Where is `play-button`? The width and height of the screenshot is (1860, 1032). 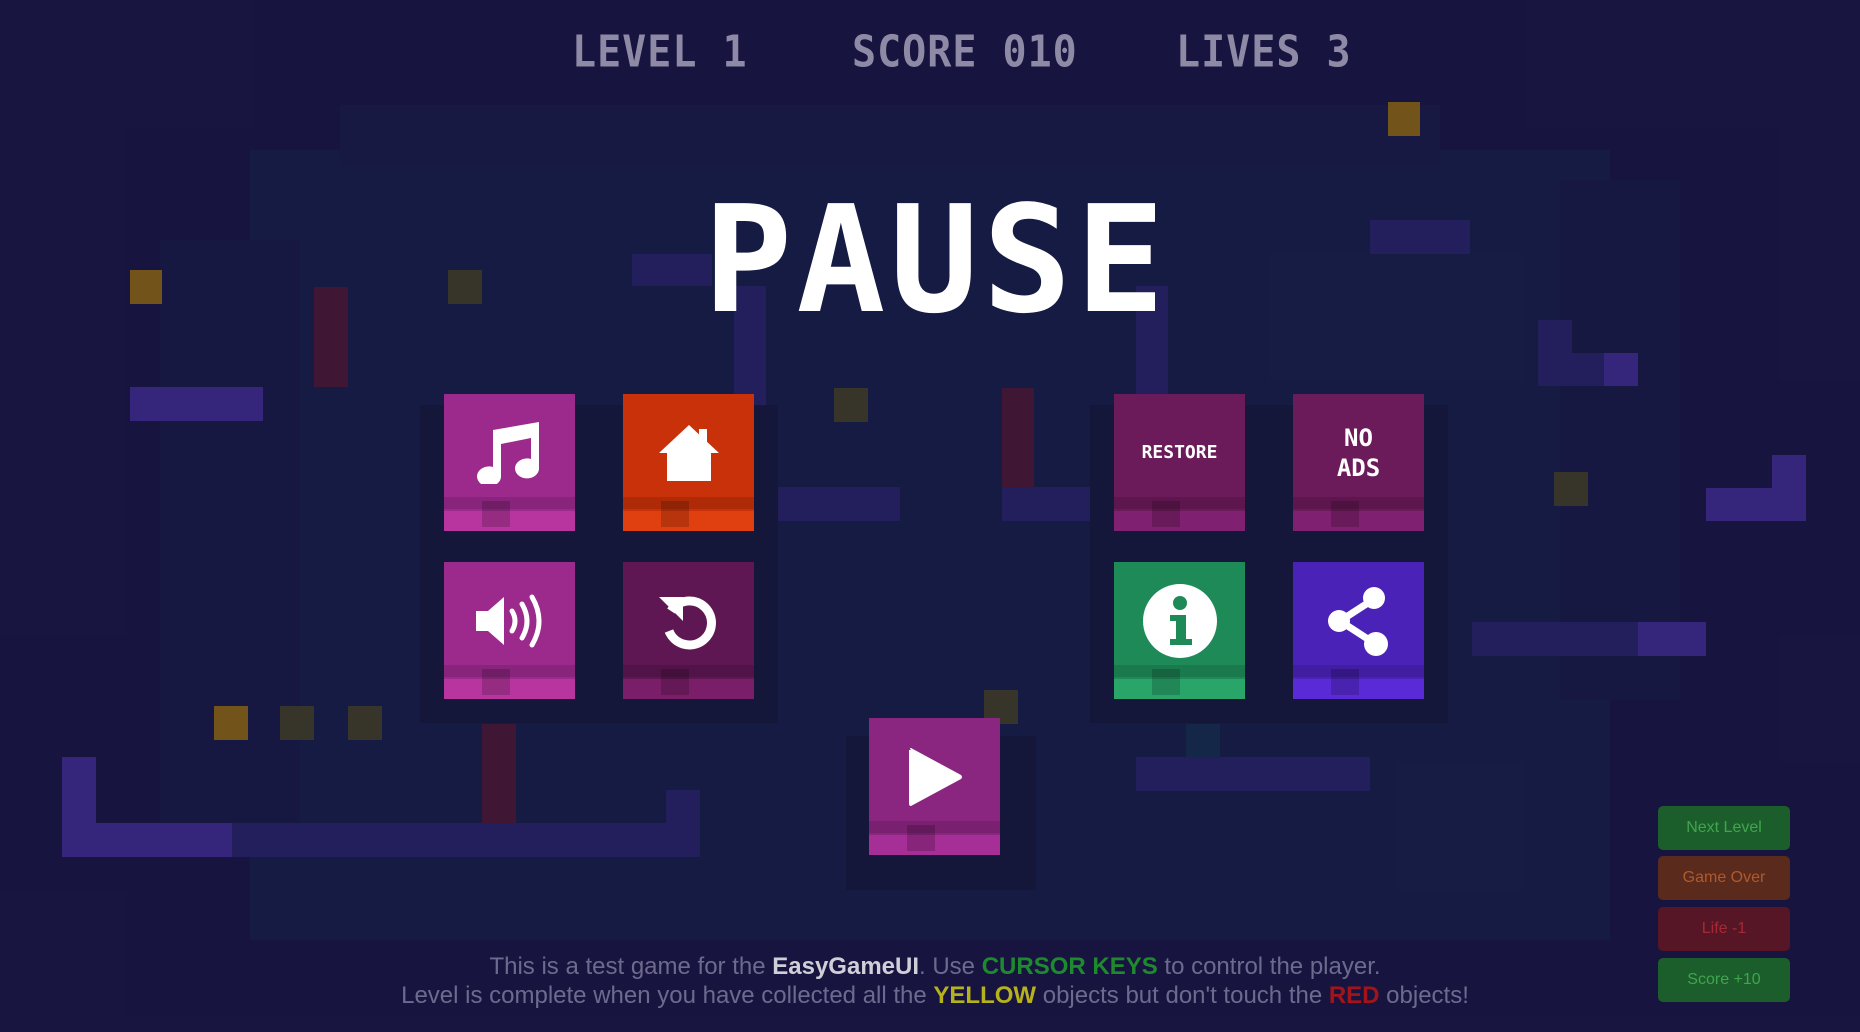 play-button is located at coordinates (934, 786).